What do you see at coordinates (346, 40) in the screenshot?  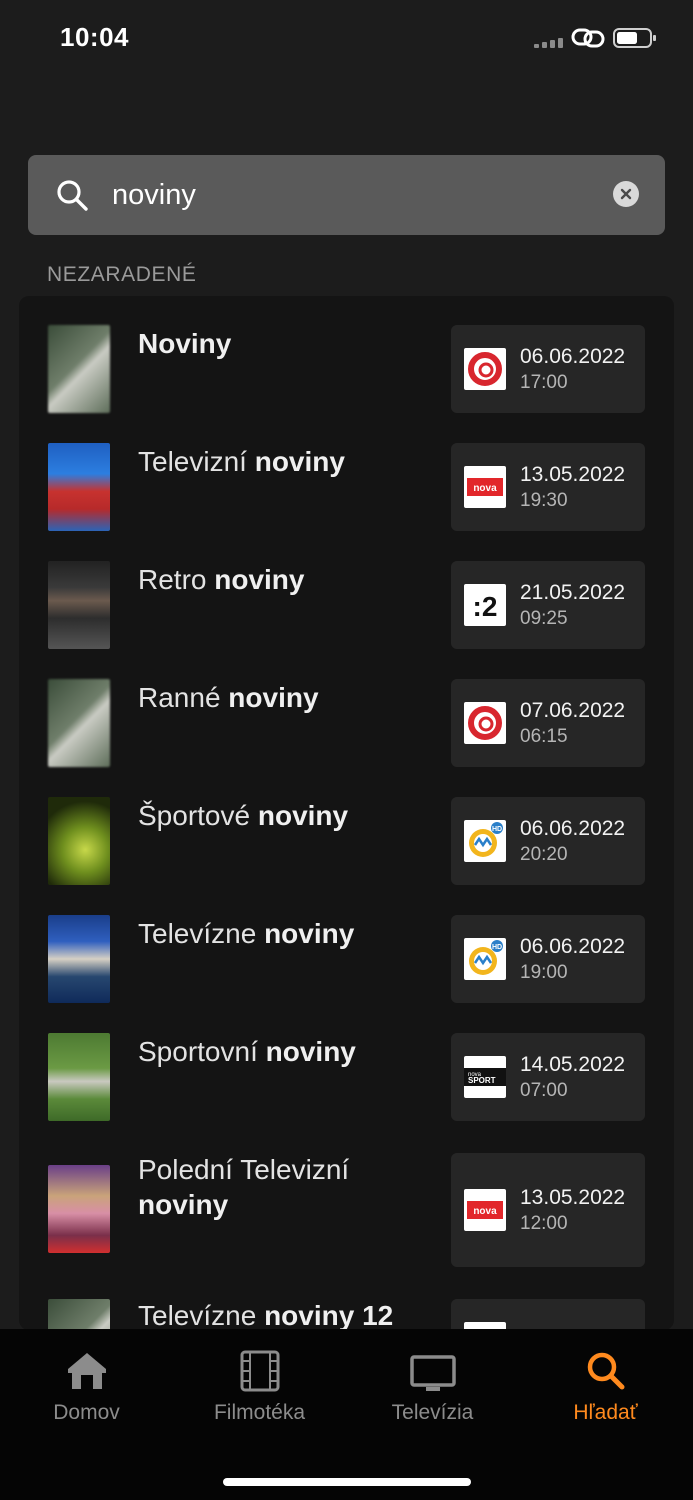 I see `status-bar: 10:04` at bounding box center [346, 40].